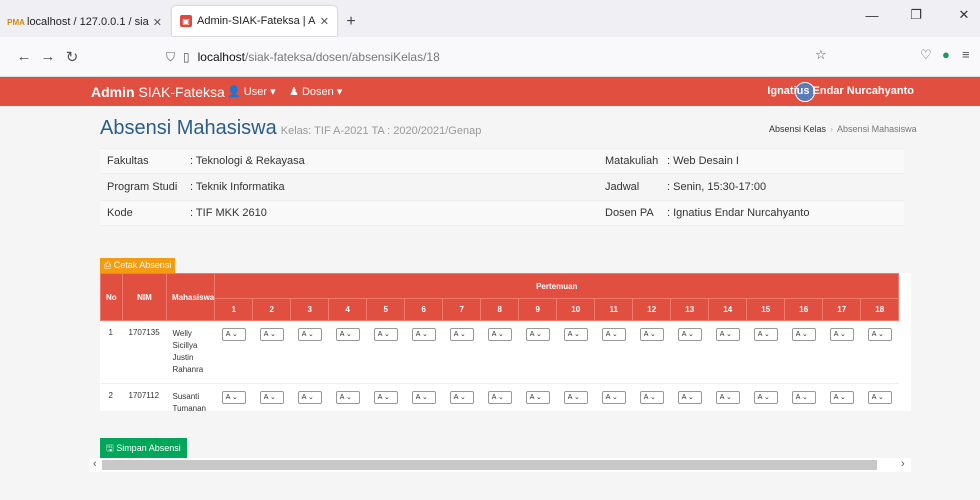 The height and width of the screenshot is (500, 980). Describe the element at coordinates (234, 309) in the screenshot. I see `session-header: 1` at that location.